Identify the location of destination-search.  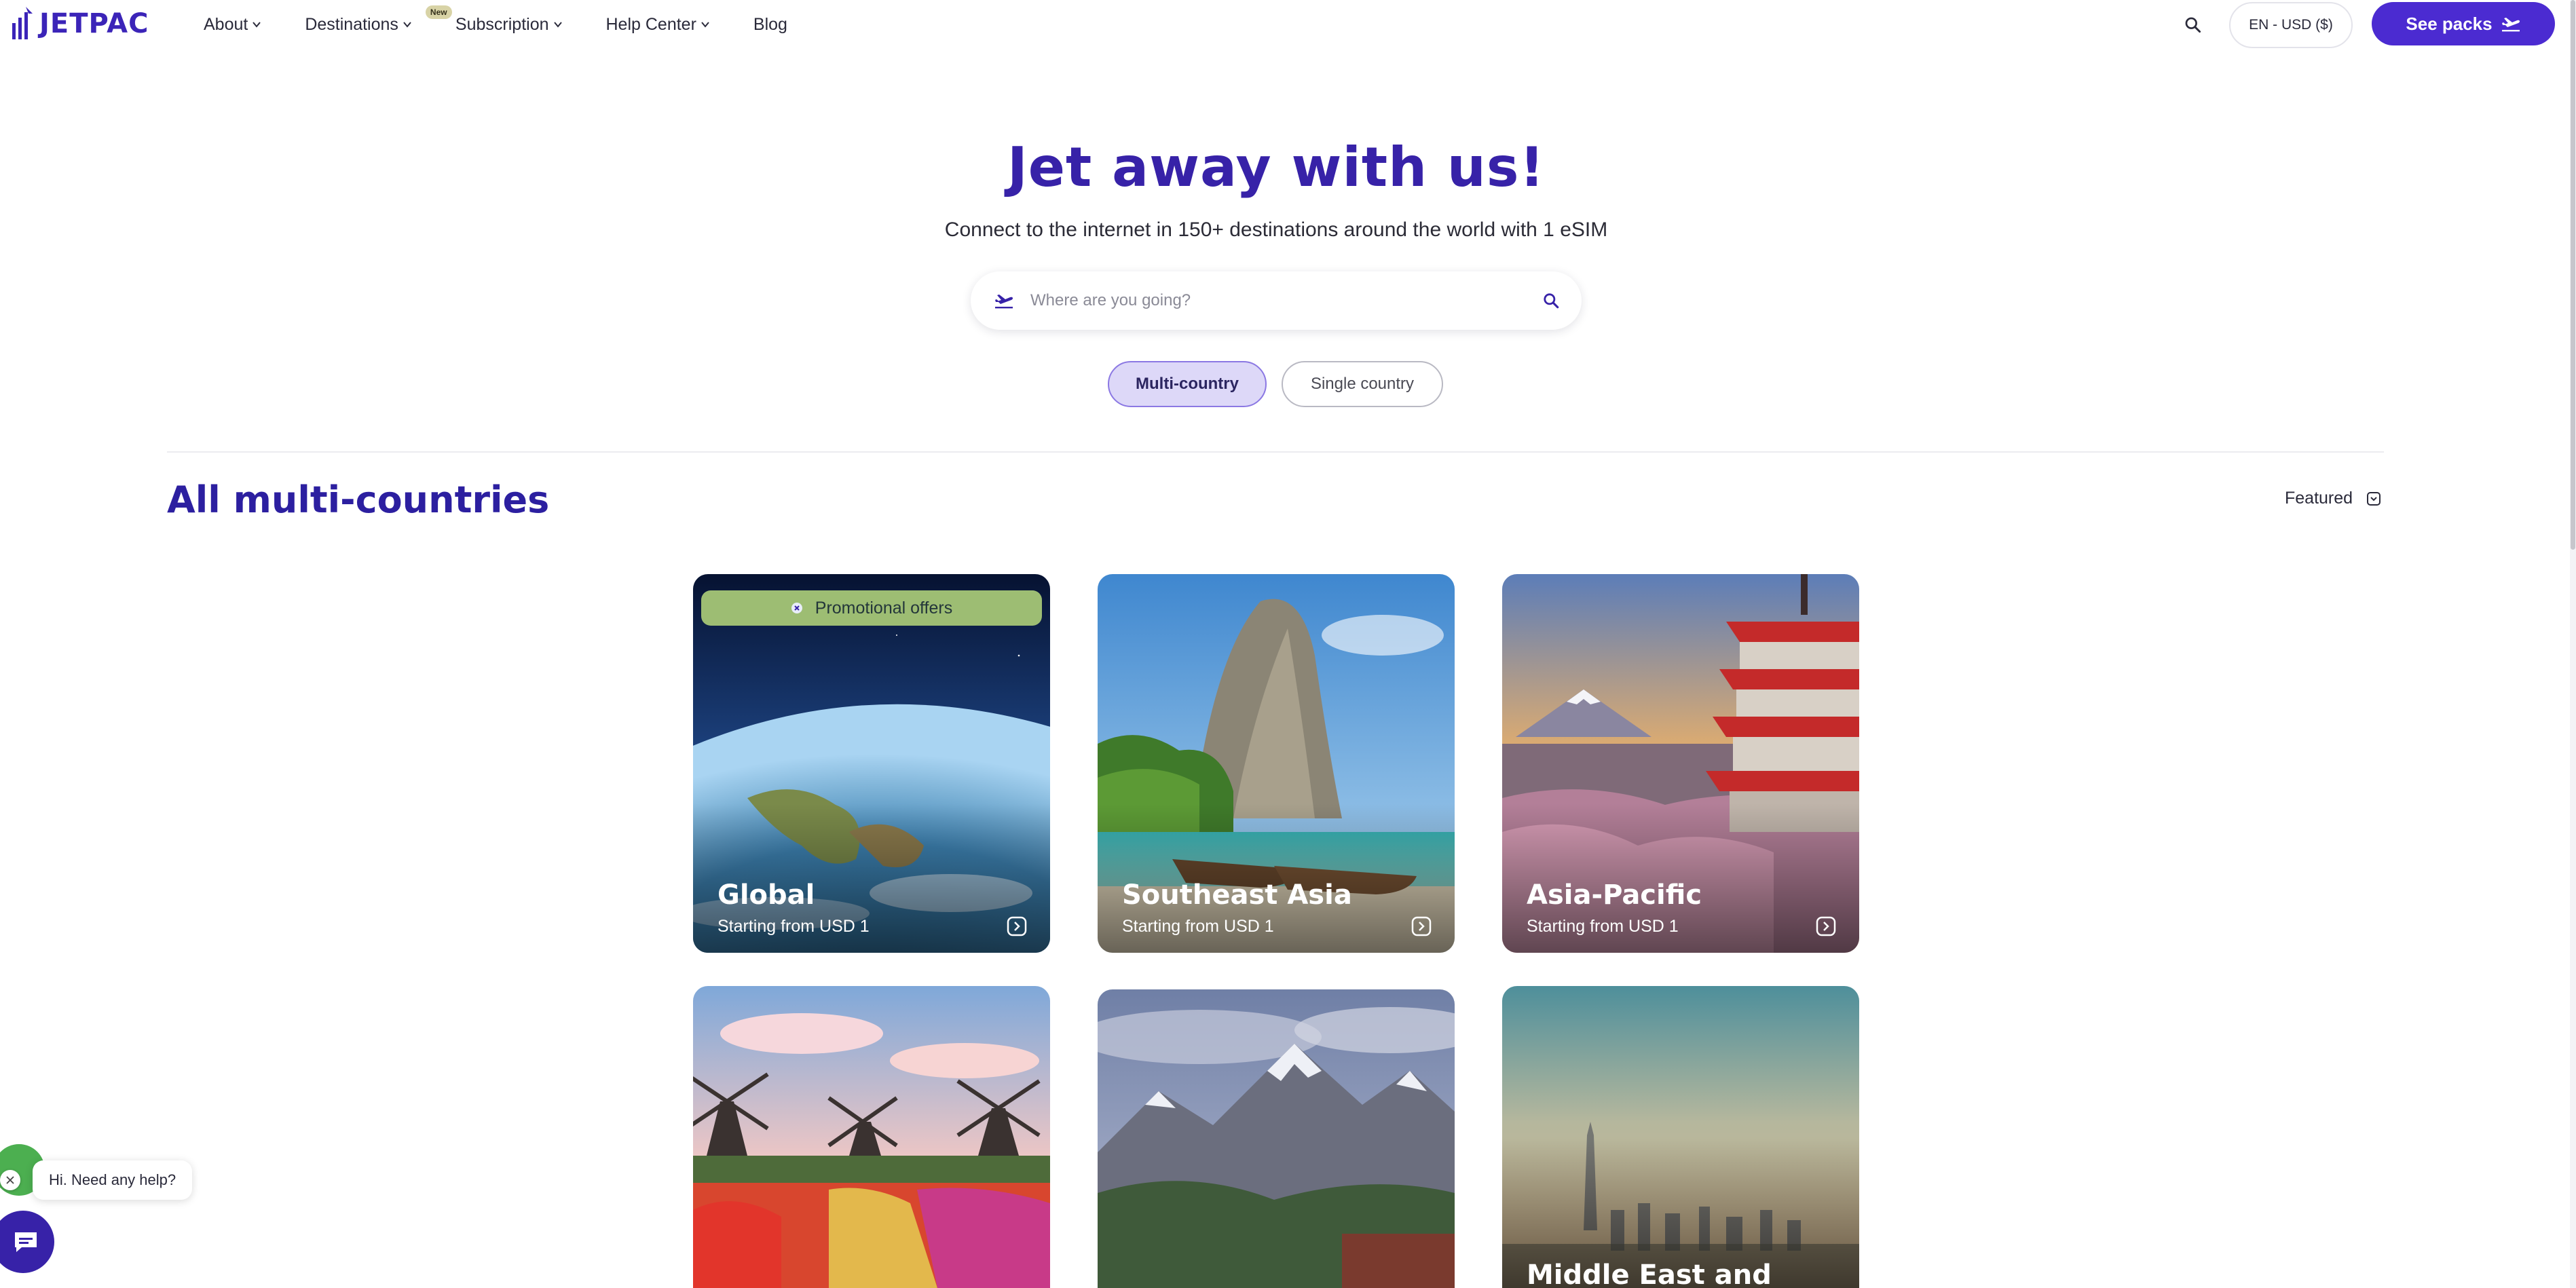
(1277, 300).